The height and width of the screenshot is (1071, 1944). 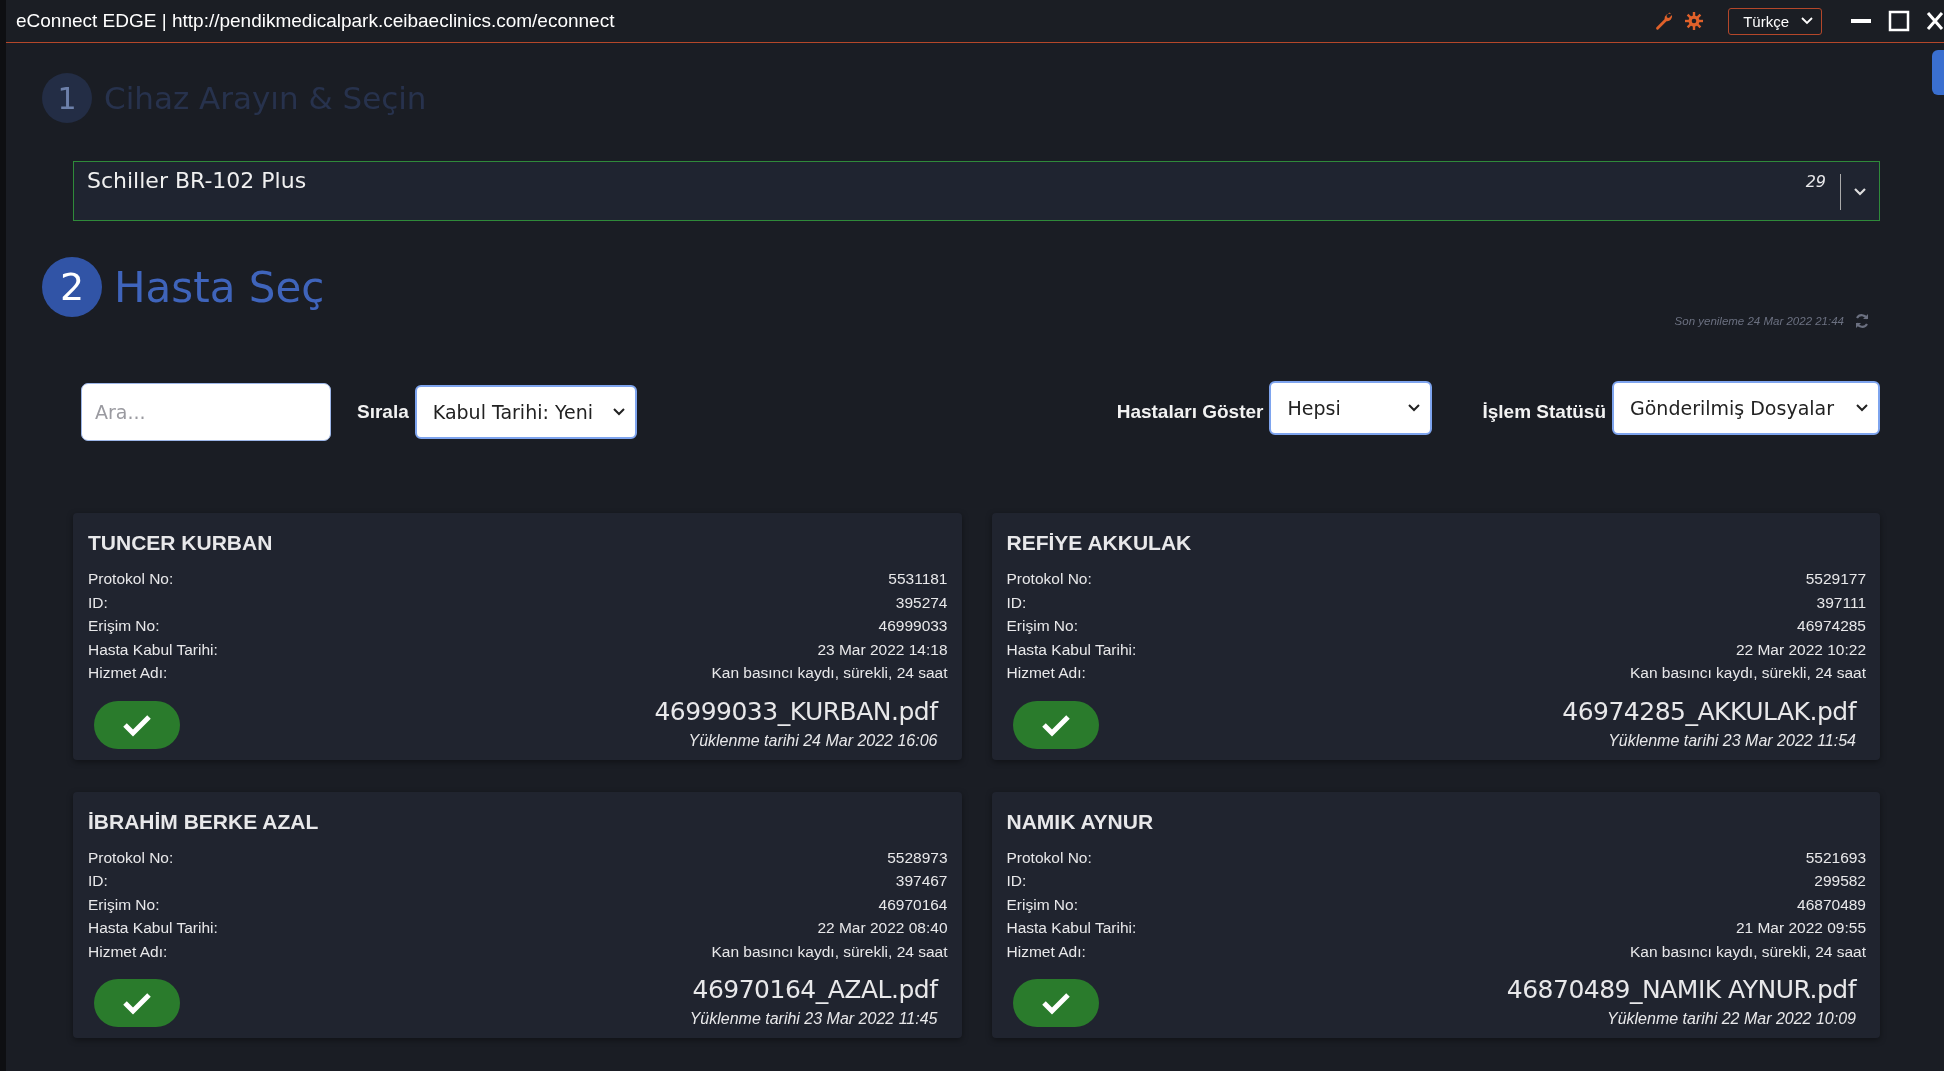 What do you see at coordinates (1664, 21) in the screenshot?
I see `wrench-icon` at bounding box center [1664, 21].